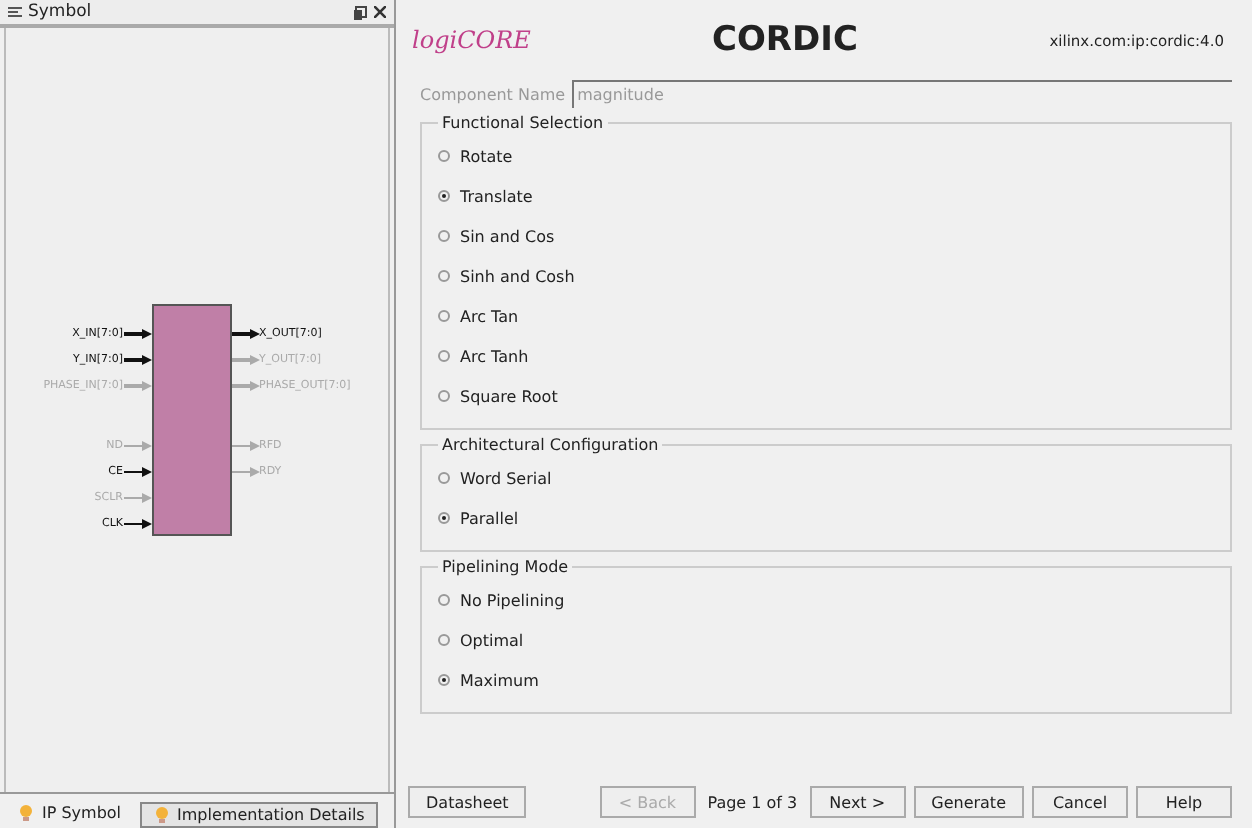 The image size is (1252, 828). I want to click on radio-option: Translate, so click(826, 196).